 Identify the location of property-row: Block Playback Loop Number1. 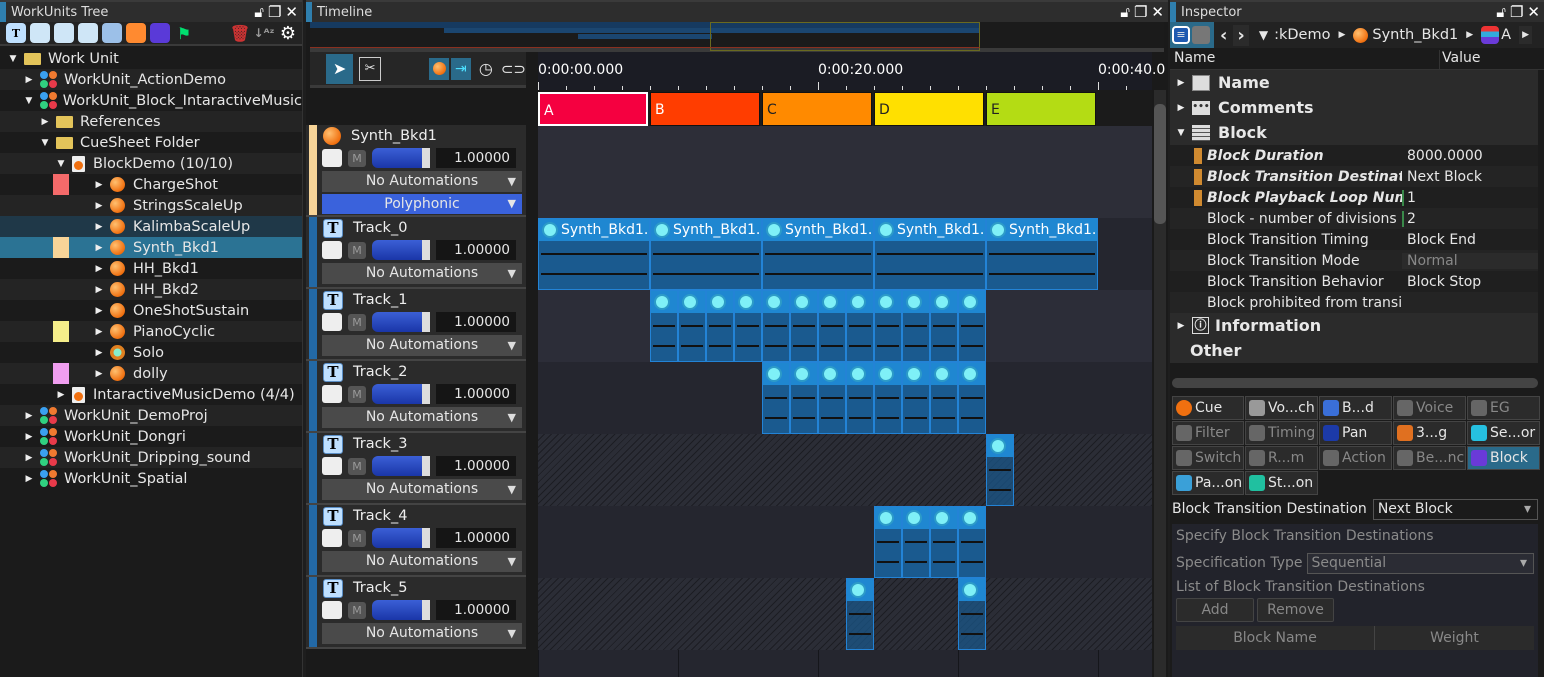
(1354, 197).